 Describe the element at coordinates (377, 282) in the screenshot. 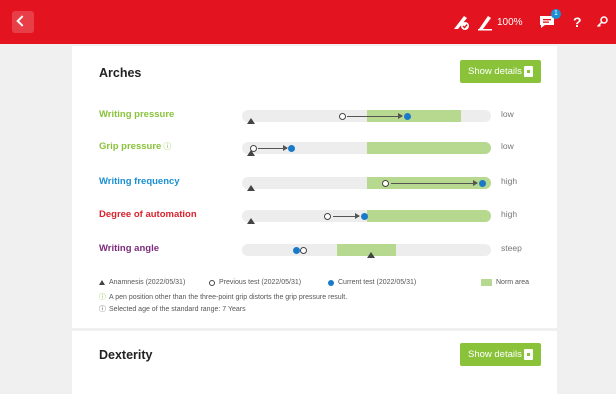

I see `legend-current-label: Current test (2022/05/31)` at that location.